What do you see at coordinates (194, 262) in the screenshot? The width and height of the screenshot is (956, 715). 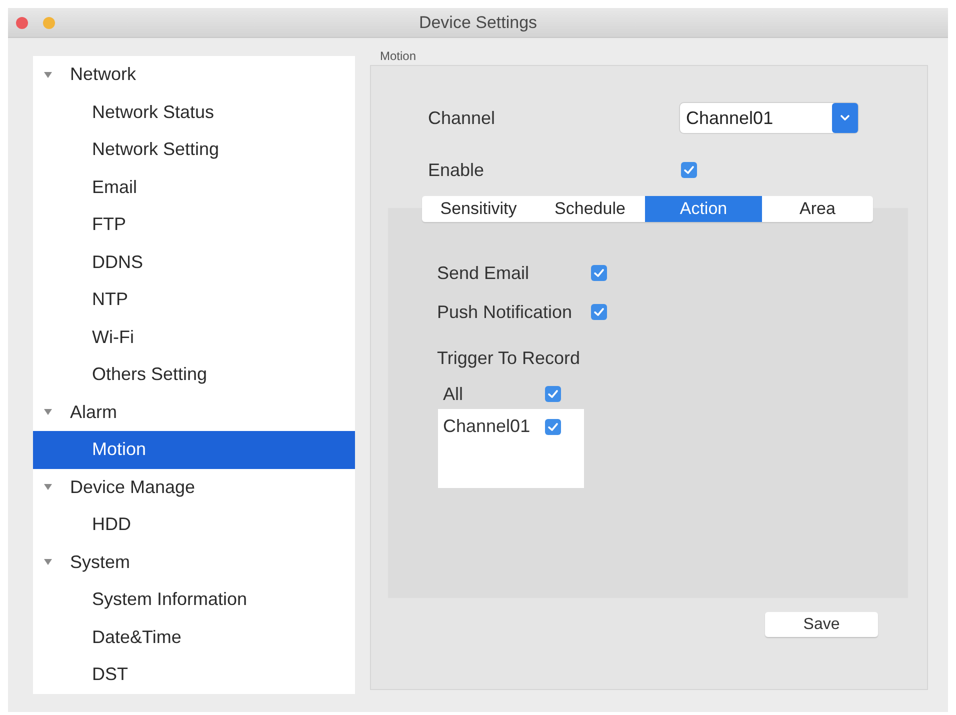 I see `tree-item: DDNS` at bounding box center [194, 262].